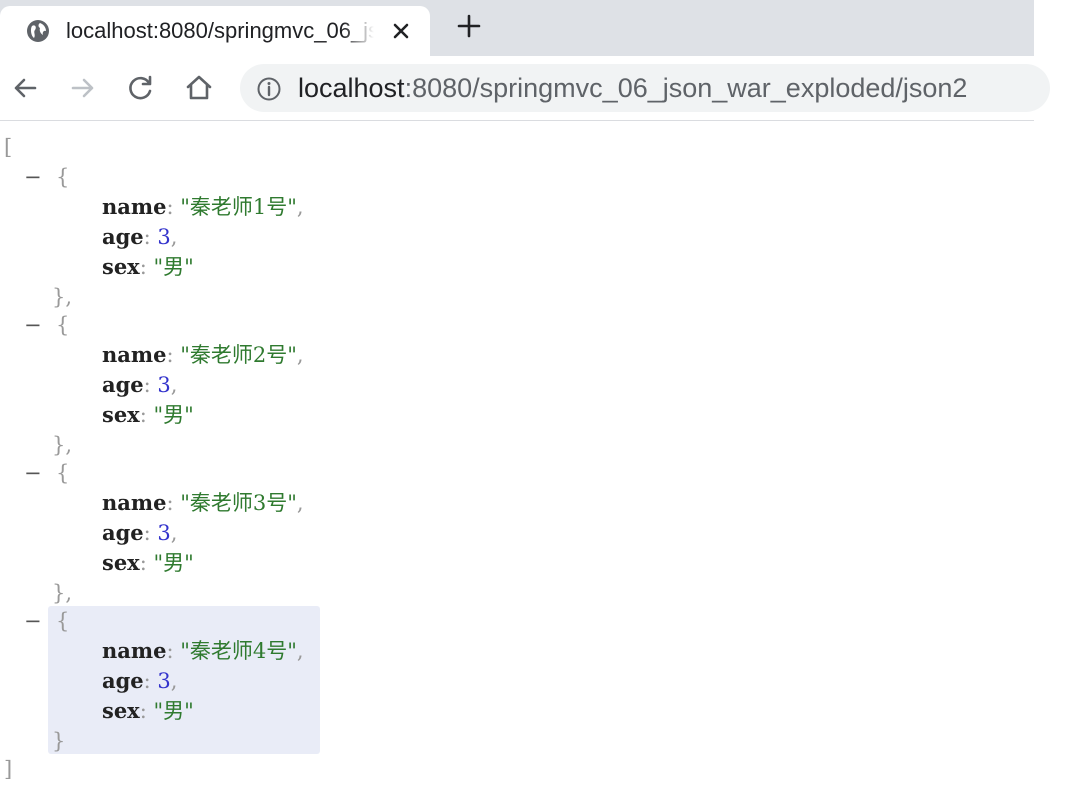 This screenshot has width=1074, height=786. Describe the element at coordinates (238, 503) in the screenshot. I see `name-value: "秦老师3号"` at that location.